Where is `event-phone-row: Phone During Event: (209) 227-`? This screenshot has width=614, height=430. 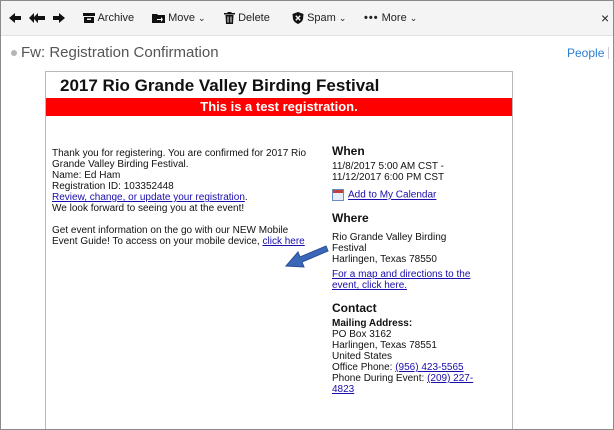
event-phone-row: Phone During Event: (209) 227- is located at coordinates (421, 378).